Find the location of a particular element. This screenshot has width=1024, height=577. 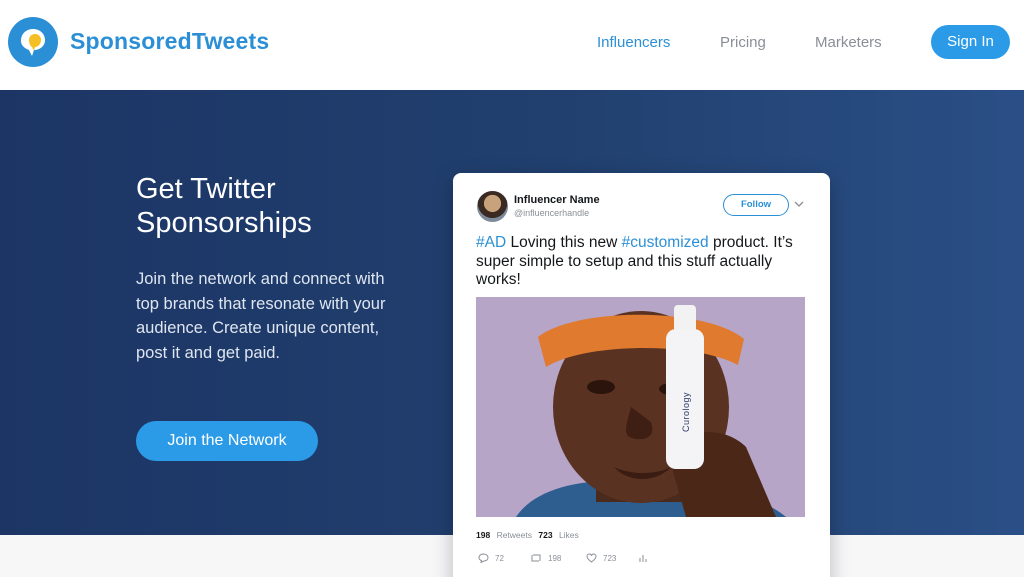

analytics-action is located at coordinates (646, 558).